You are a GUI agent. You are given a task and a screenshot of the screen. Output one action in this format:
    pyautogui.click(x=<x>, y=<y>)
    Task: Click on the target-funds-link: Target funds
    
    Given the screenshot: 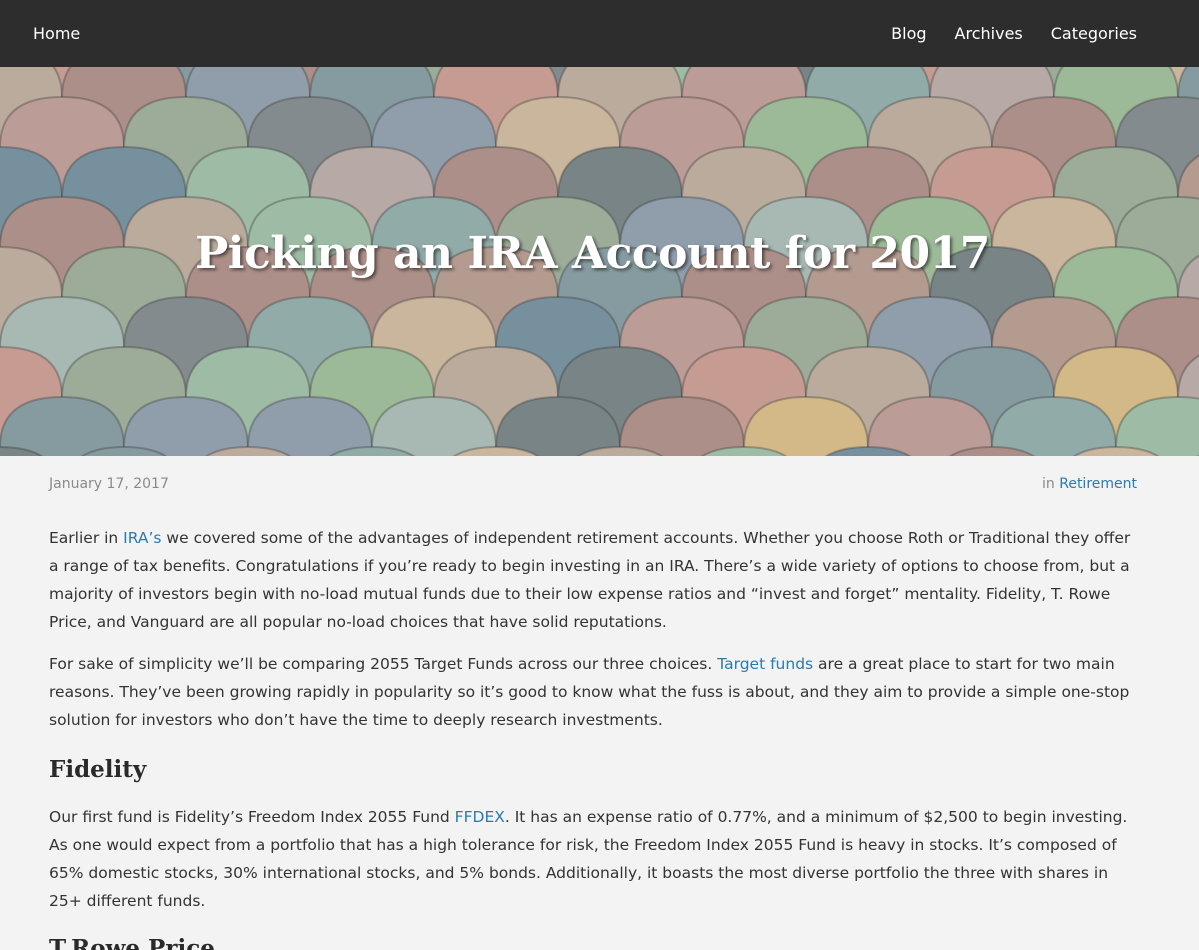 What is the action you would take?
    pyautogui.click(x=765, y=664)
    